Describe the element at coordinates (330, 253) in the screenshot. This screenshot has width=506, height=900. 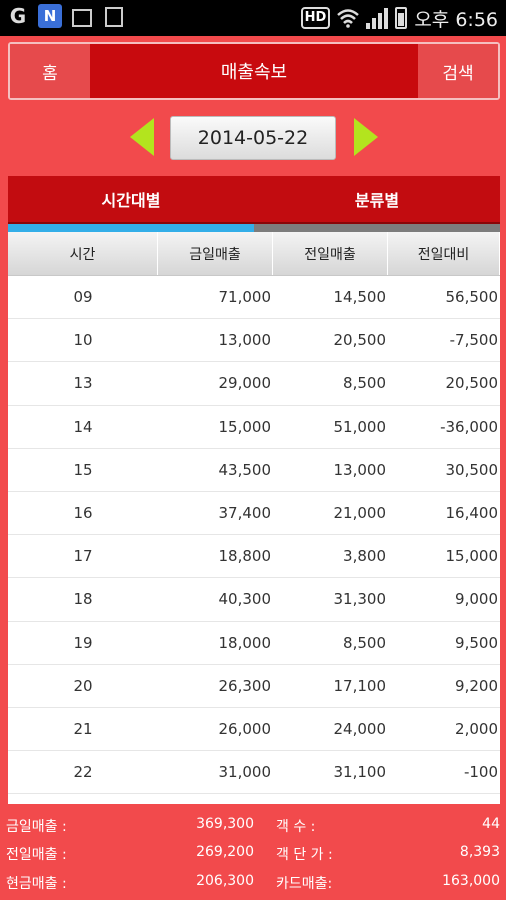
I see `column-header-yesterday-sales: 전일매출` at that location.